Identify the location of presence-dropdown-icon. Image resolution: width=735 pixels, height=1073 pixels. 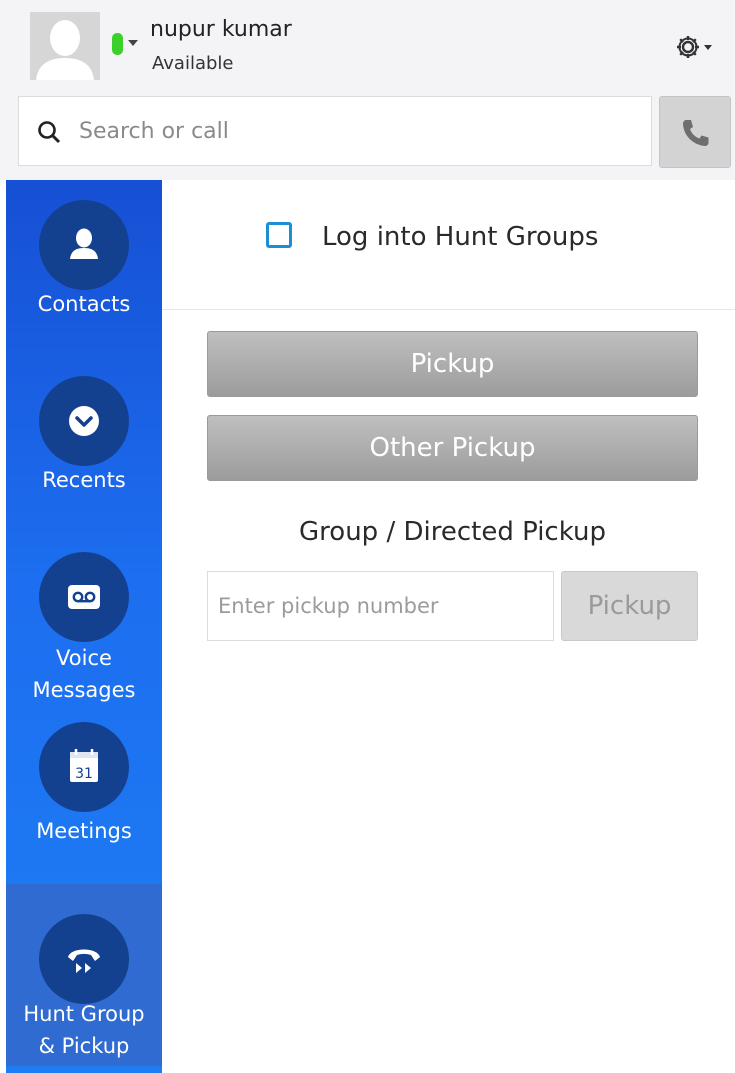
(133, 43).